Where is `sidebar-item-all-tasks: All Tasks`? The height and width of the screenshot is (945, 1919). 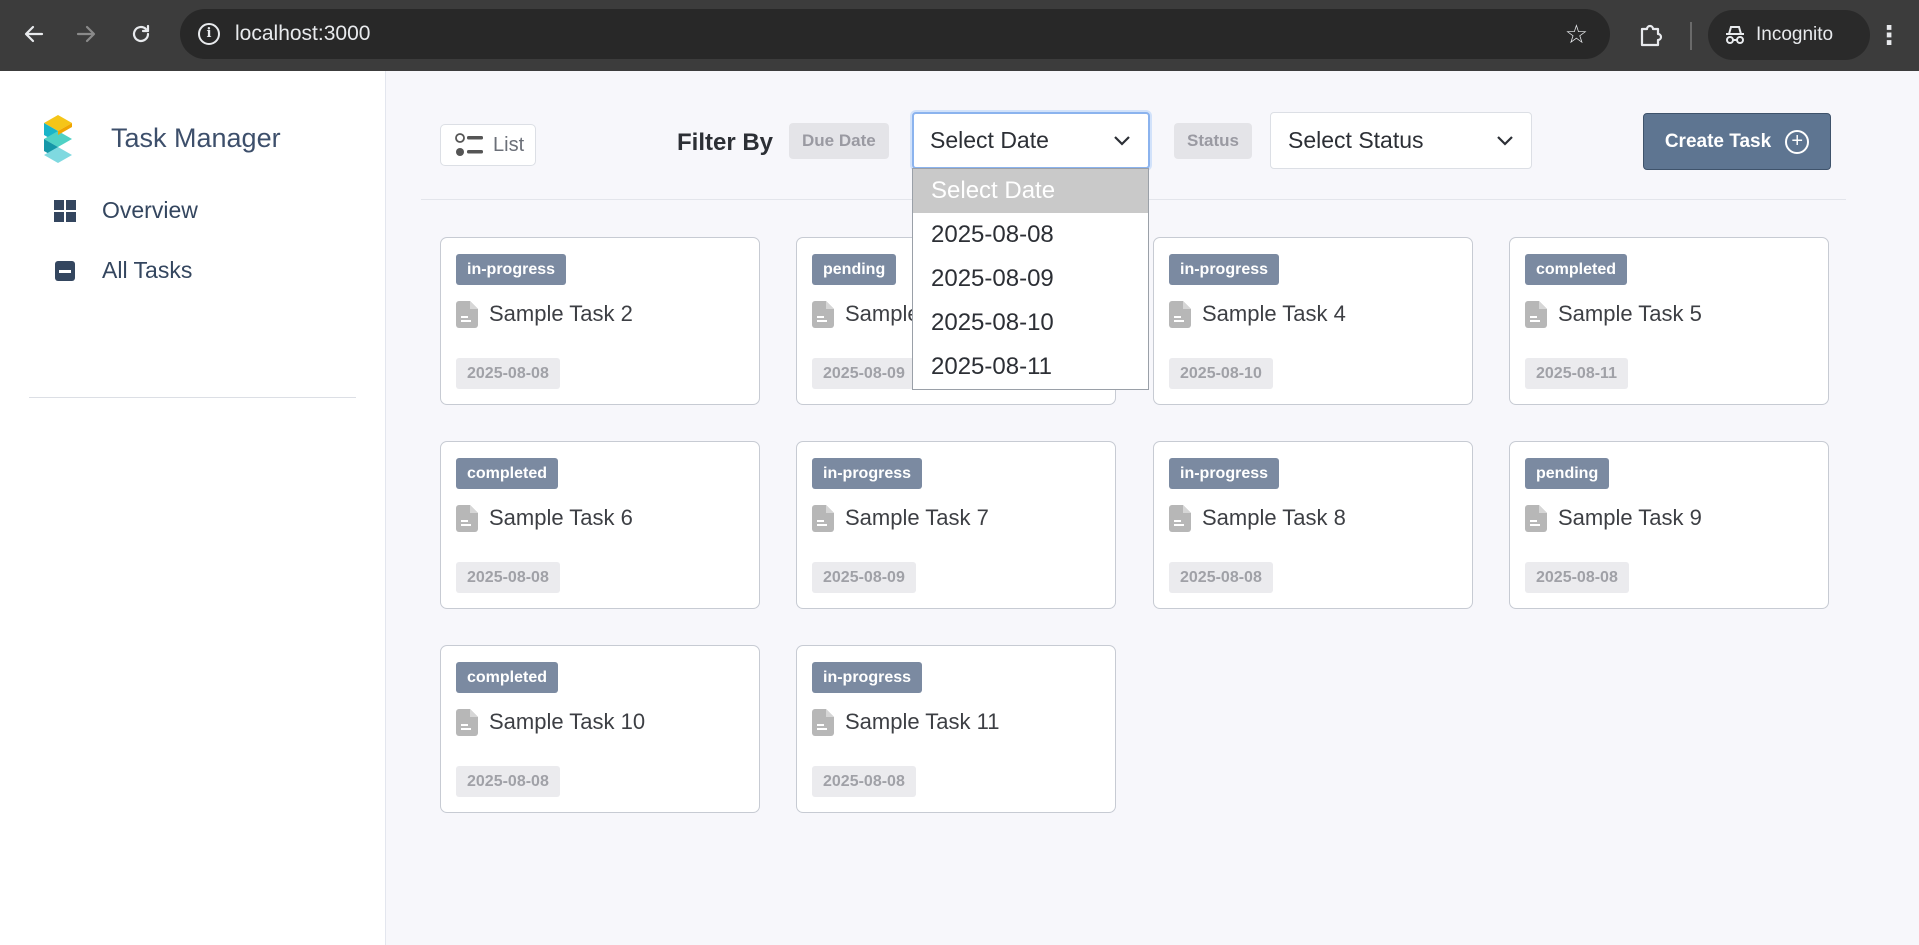 sidebar-item-all-tasks: All Tasks is located at coordinates (122, 270).